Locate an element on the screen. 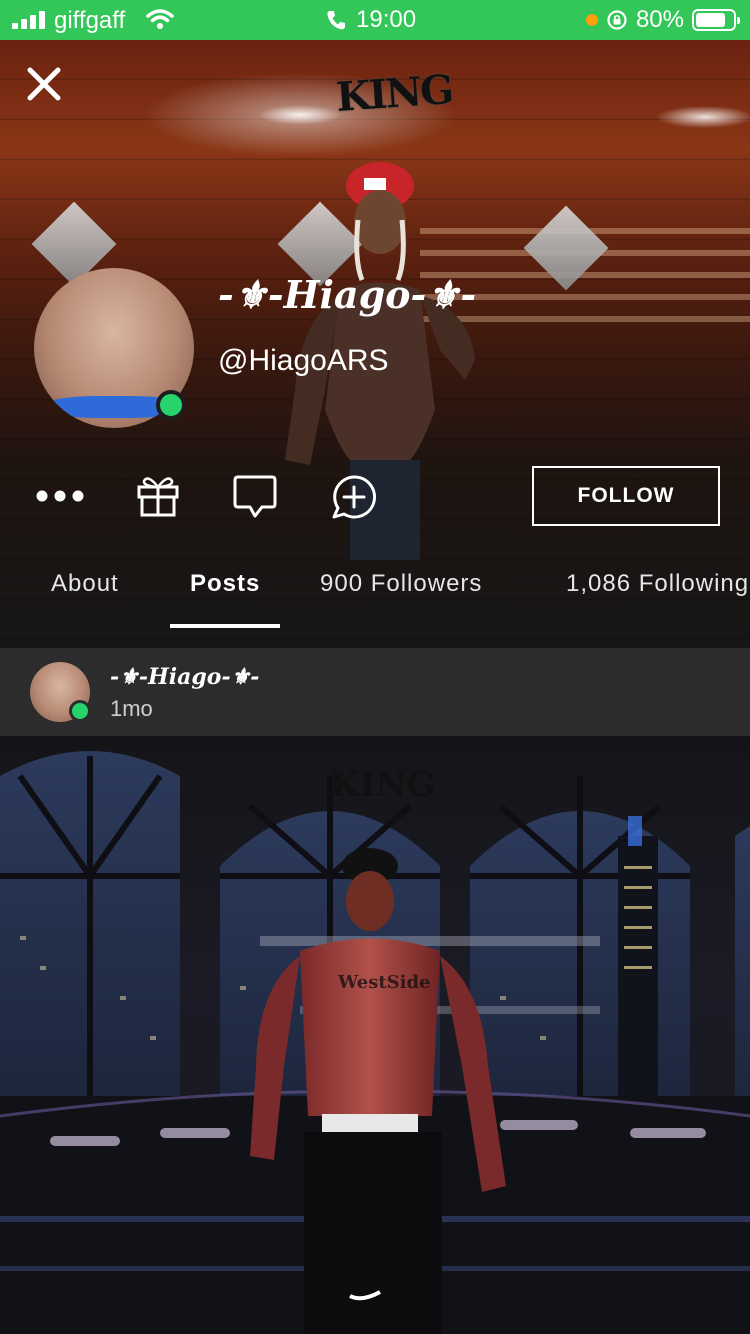 The image size is (750, 1334). status-bar: giffgaff 19:00 80% is located at coordinates (375, 20).